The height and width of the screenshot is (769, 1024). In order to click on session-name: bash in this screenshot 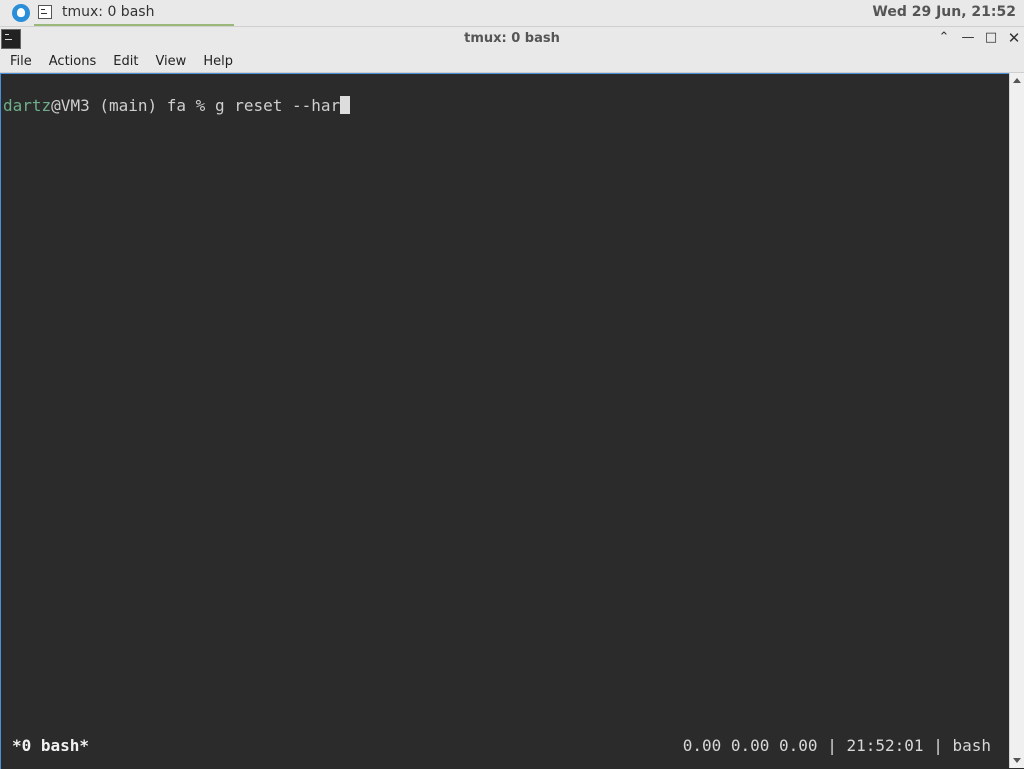, I will do `click(971, 745)`.